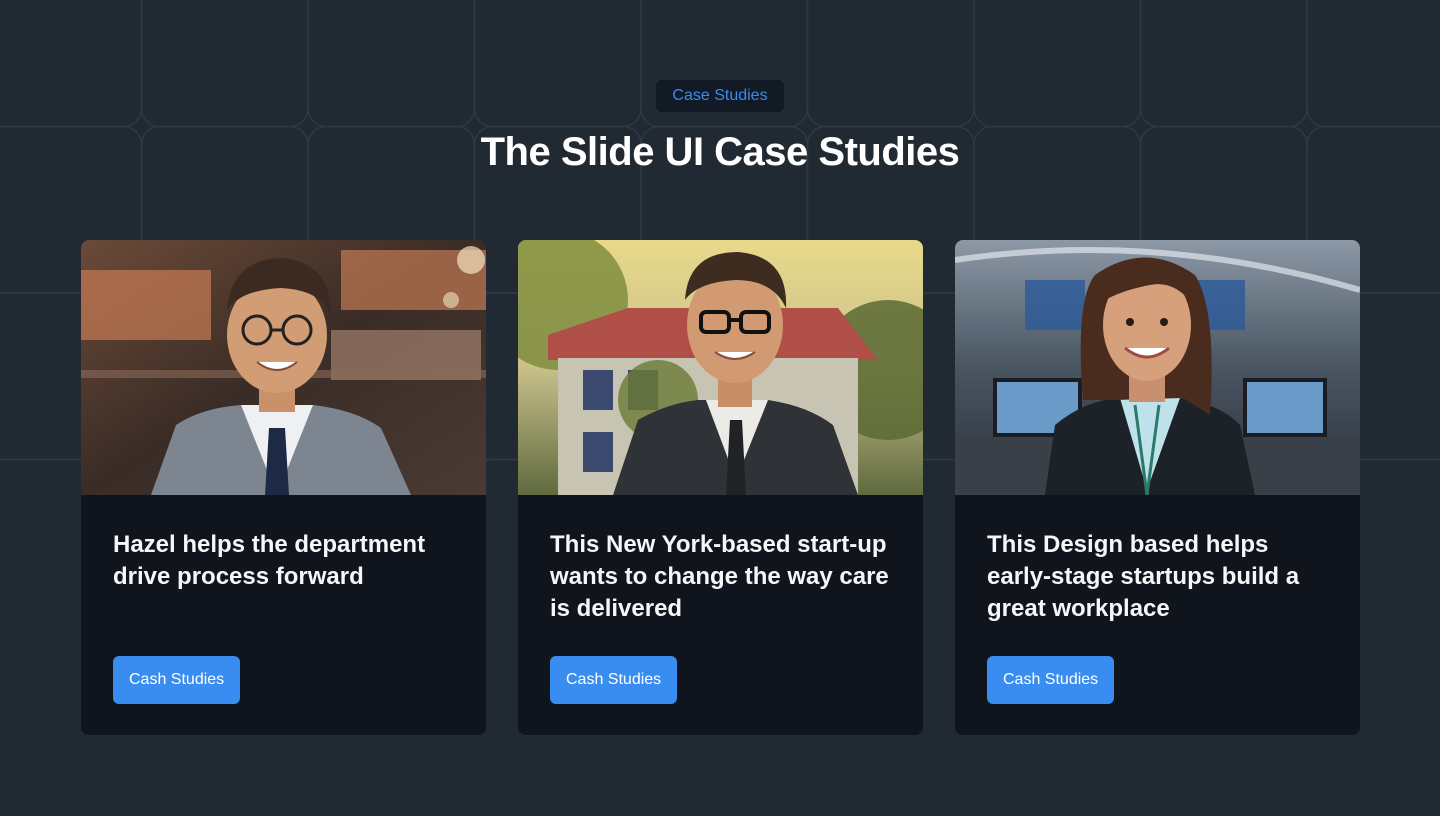 Image resolution: width=1440 pixels, height=816 pixels. I want to click on section-header: Case Studies The Slide UI Case Studies, so click(720, 127).